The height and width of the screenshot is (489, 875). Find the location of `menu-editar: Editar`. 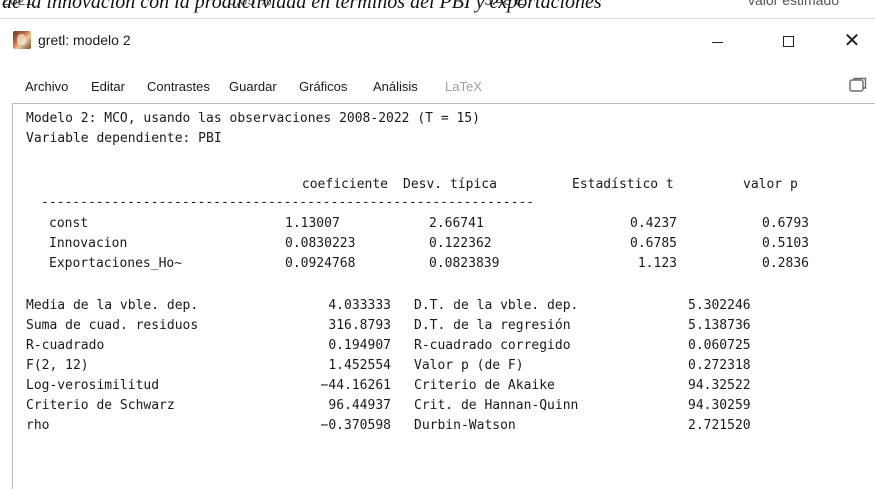

menu-editar: Editar is located at coordinates (108, 86).